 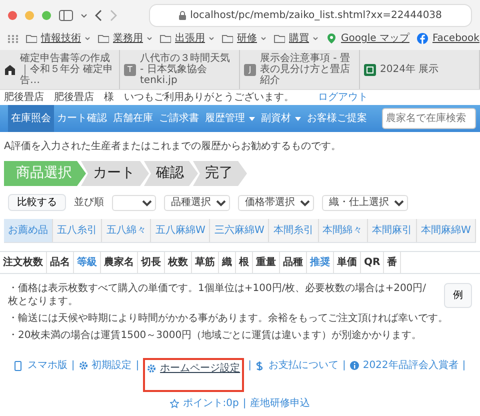 What do you see at coordinates (244, 262) in the screenshot?
I see `column-header: 根` at bounding box center [244, 262].